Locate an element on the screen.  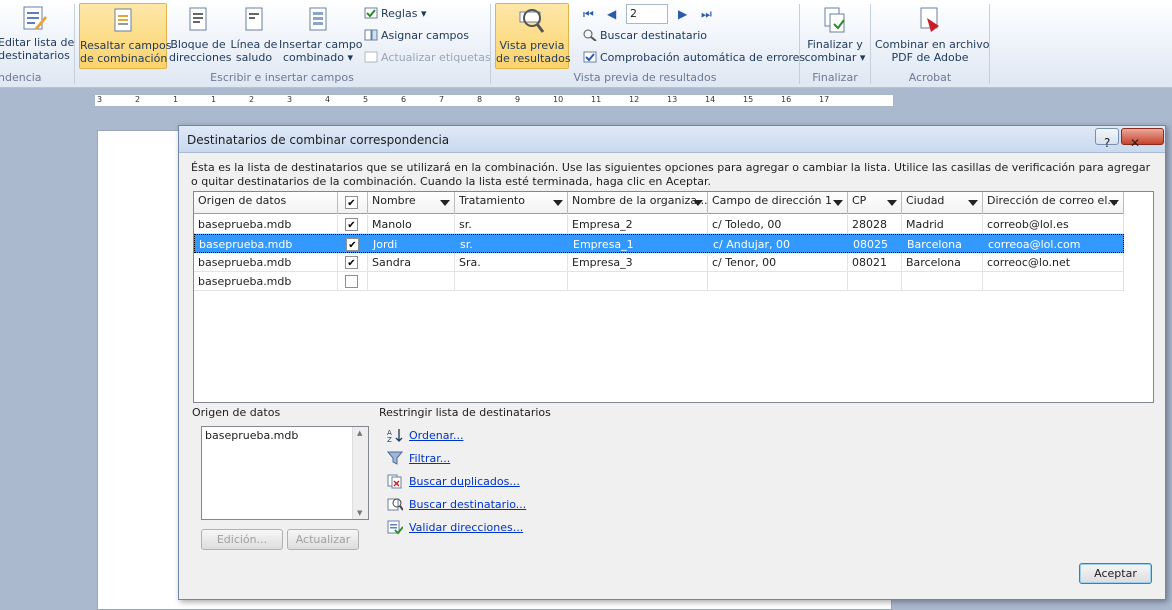
greeting-line-button: Línea de saludo is located at coordinates (254, 38).